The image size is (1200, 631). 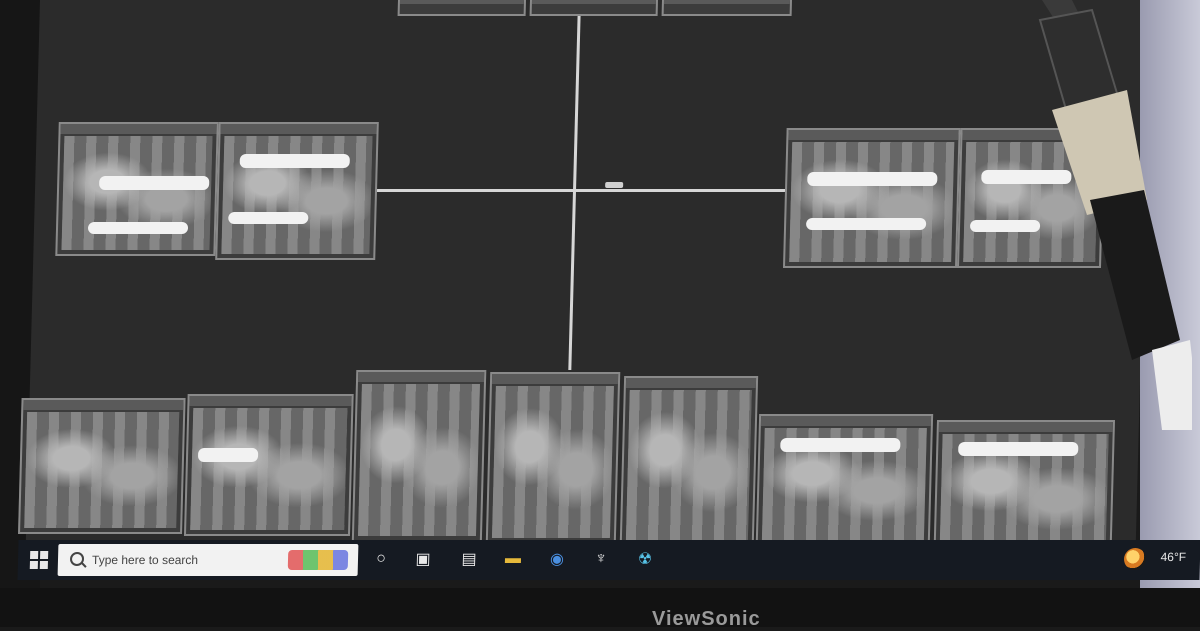 I want to click on weather-temperature: 46°F, so click(x=1173, y=557).